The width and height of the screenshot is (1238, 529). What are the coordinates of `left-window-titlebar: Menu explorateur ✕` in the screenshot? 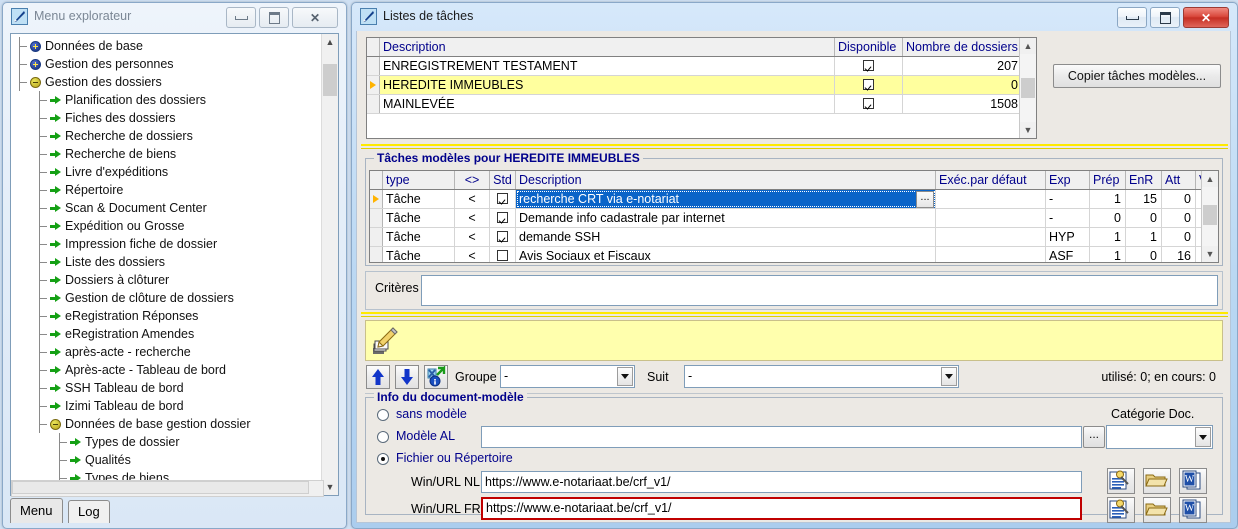 It's located at (174, 16).